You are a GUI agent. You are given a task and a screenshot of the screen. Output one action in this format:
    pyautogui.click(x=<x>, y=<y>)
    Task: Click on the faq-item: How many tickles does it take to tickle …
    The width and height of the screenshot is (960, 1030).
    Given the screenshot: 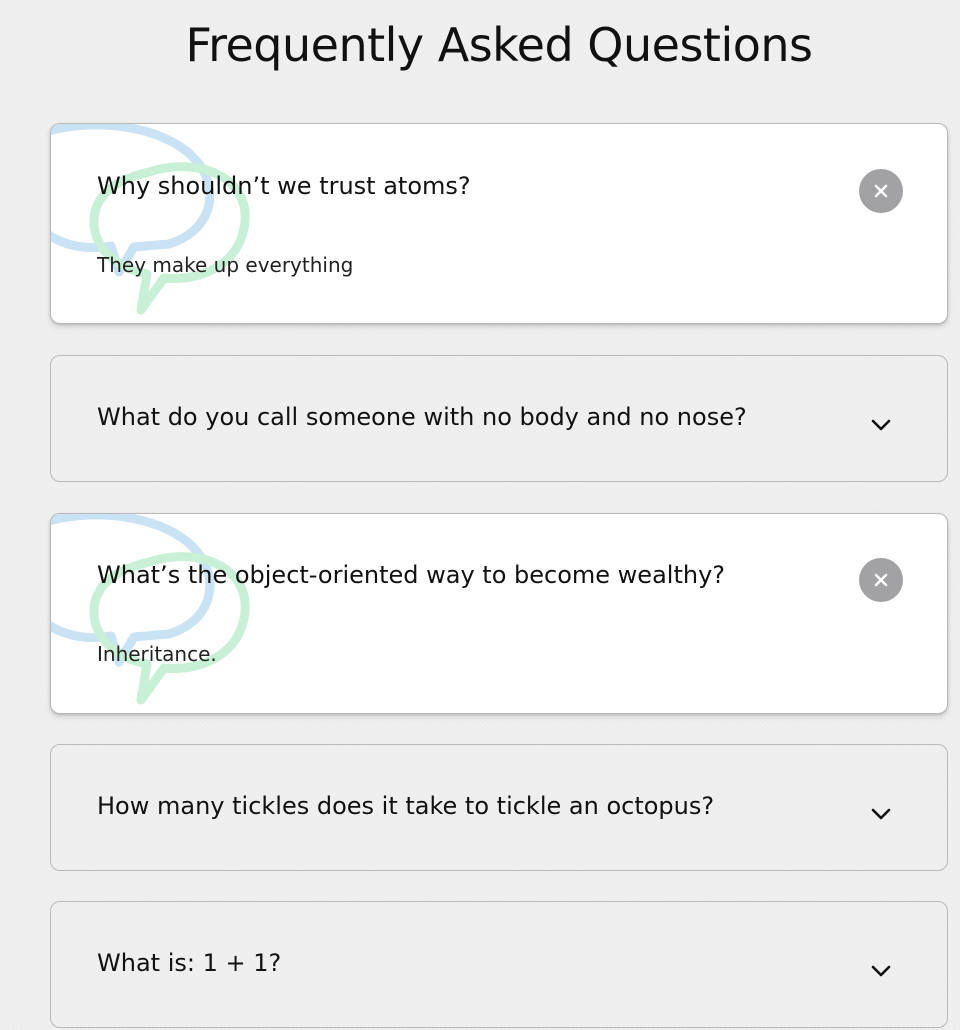 What is the action you would take?
    pyautogui.click(x=499, y=807)
    